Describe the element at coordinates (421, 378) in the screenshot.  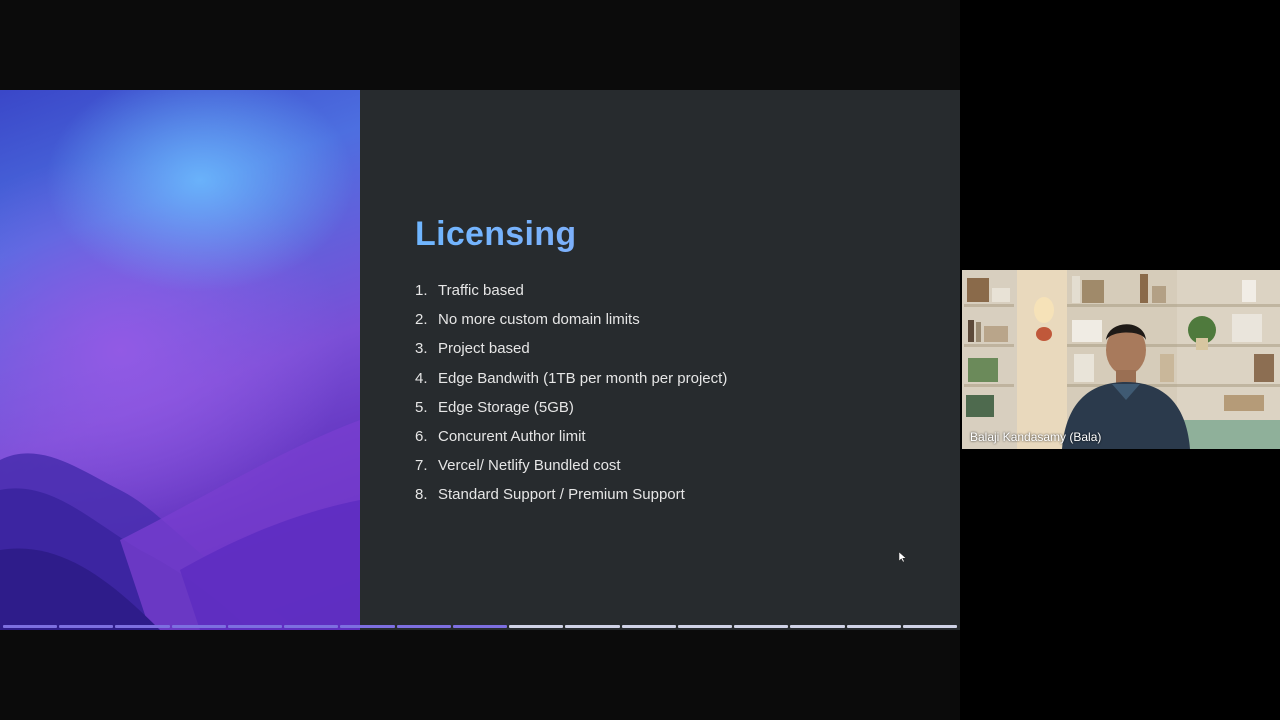
I see `list-item-number: 4.` at that location.